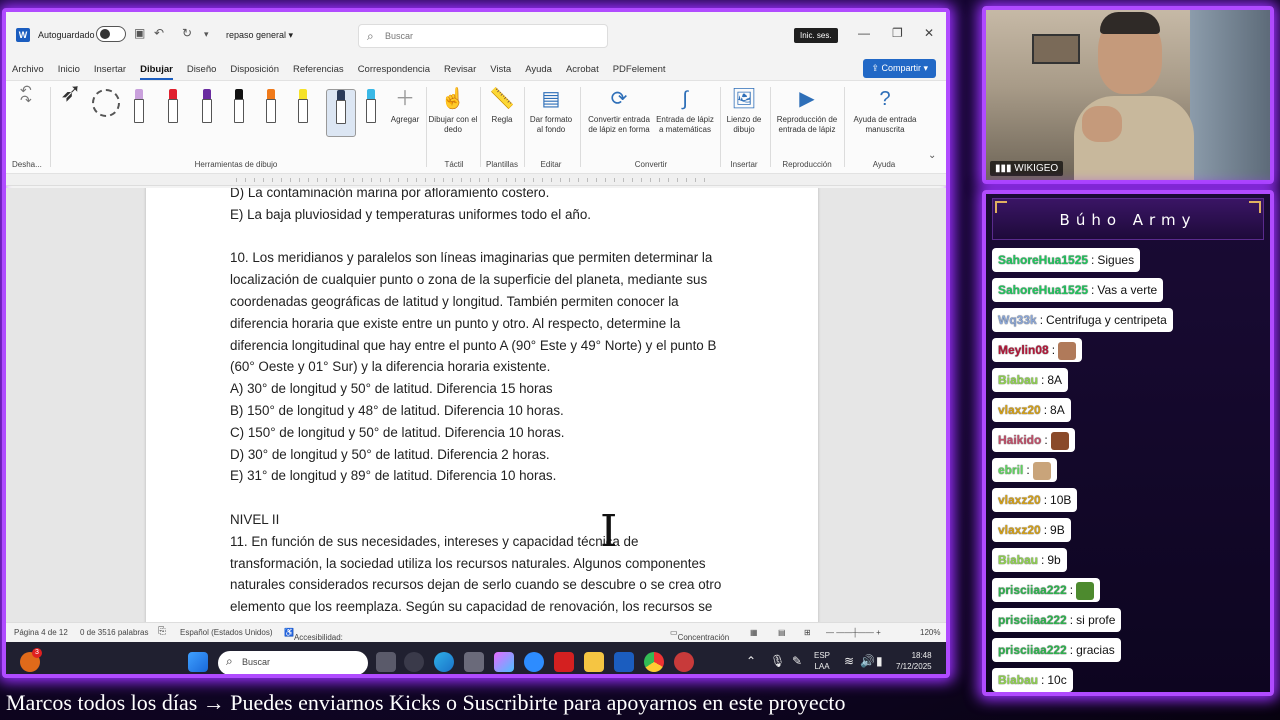 Image resolution: width=1280 pixels, height=720 pixels. I want to click on read-mode-icon: ▦, so click(754, 632).